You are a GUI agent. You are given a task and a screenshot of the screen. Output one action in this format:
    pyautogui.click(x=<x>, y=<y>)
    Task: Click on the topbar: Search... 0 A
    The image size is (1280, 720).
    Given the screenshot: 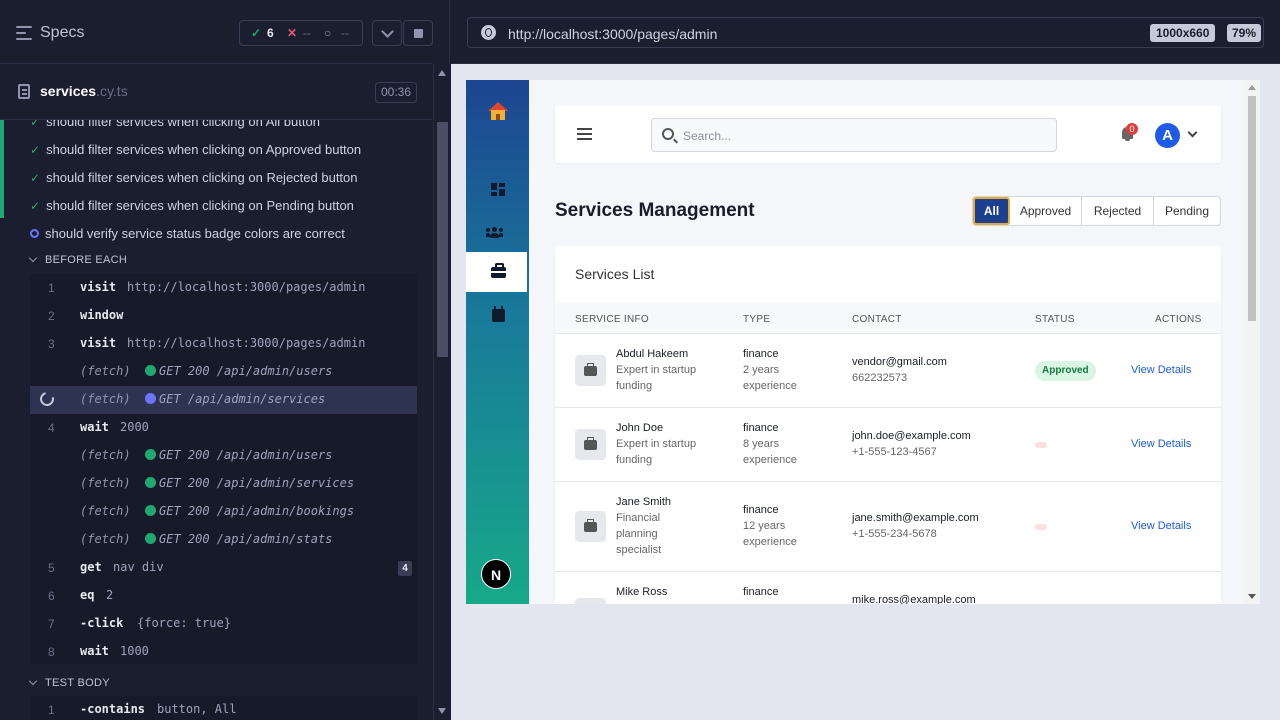 What is the action you would take?
    pyautogui.click(x=888, y=134)
    